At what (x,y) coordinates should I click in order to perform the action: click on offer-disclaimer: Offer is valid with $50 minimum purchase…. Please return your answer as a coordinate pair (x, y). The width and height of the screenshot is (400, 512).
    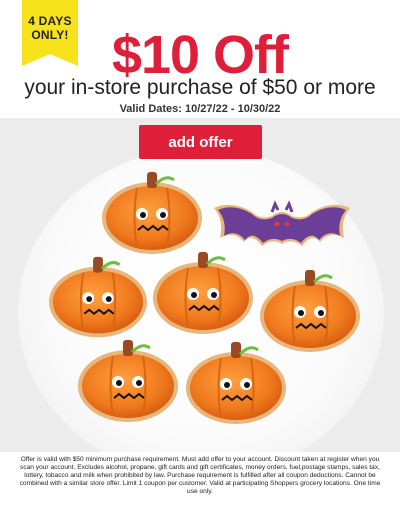
    Looking at the image, I should click on (200, 475).